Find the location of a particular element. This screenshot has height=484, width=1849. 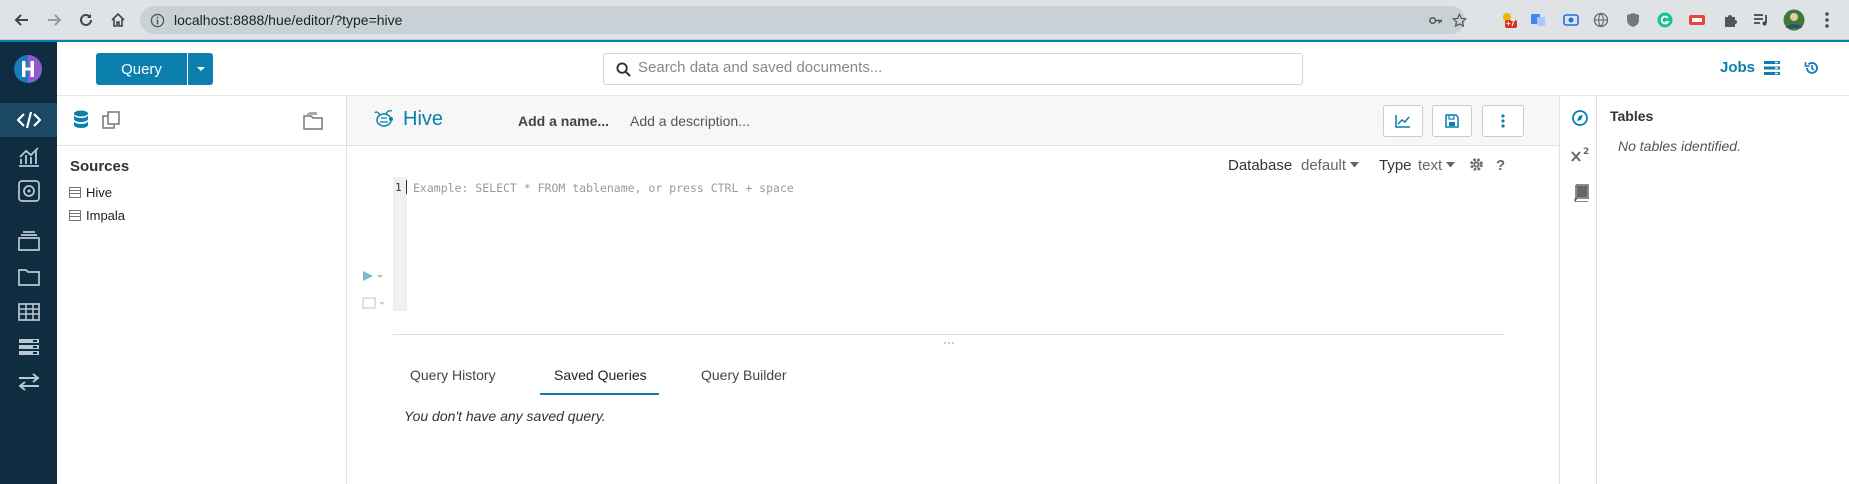

database-caret-icon is located at coordinates (1354, 165).